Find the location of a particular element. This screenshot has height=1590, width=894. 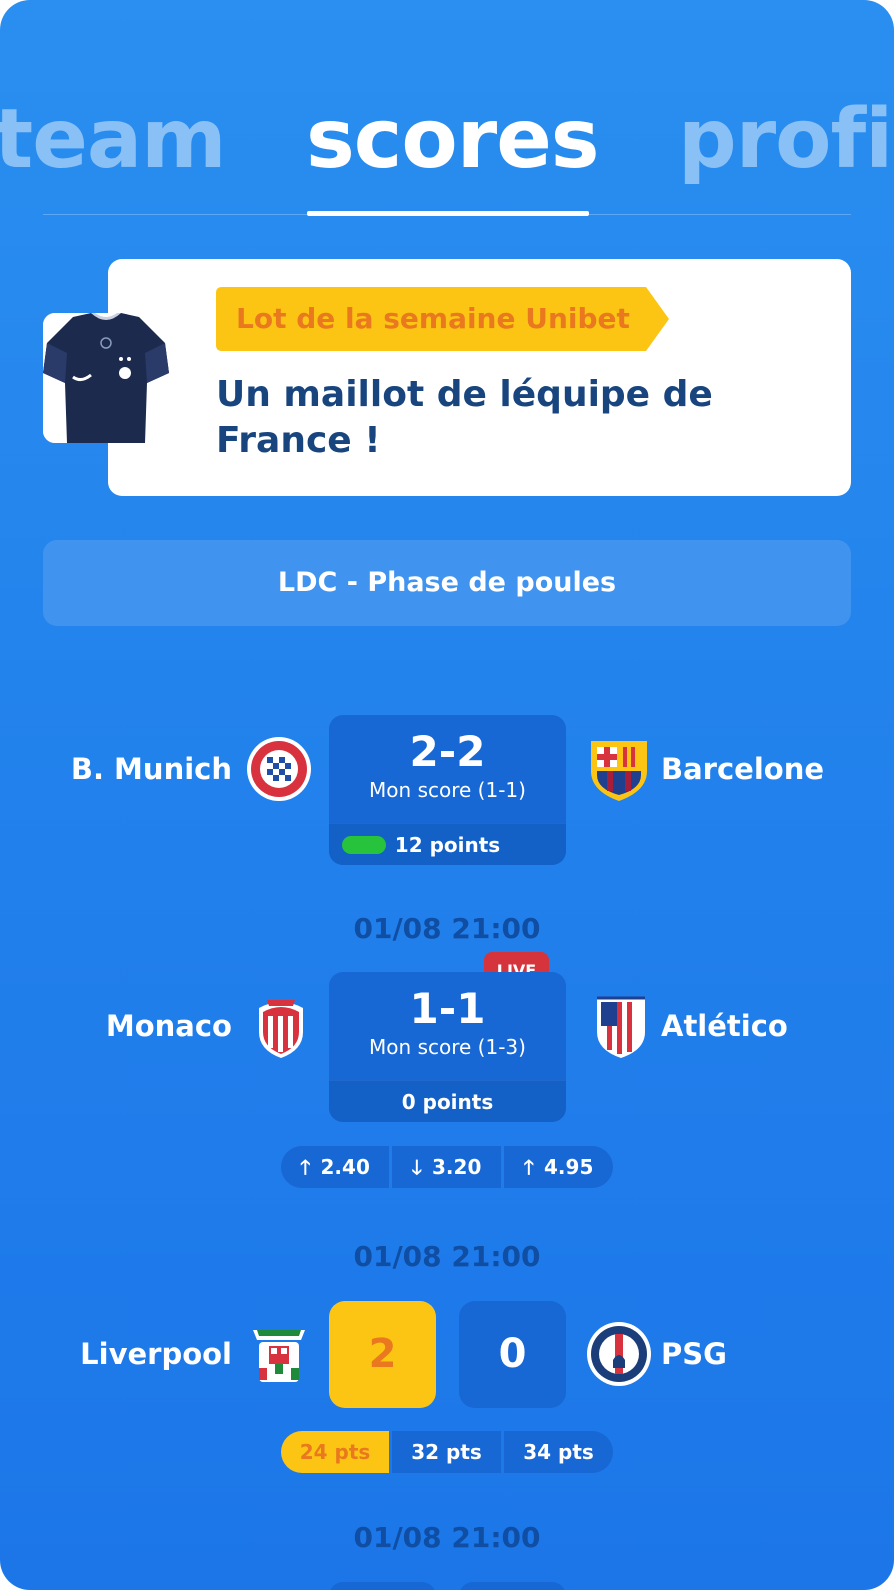

odd-draw-button: 🡓 3.20 is located at coordinates (446, 1167).